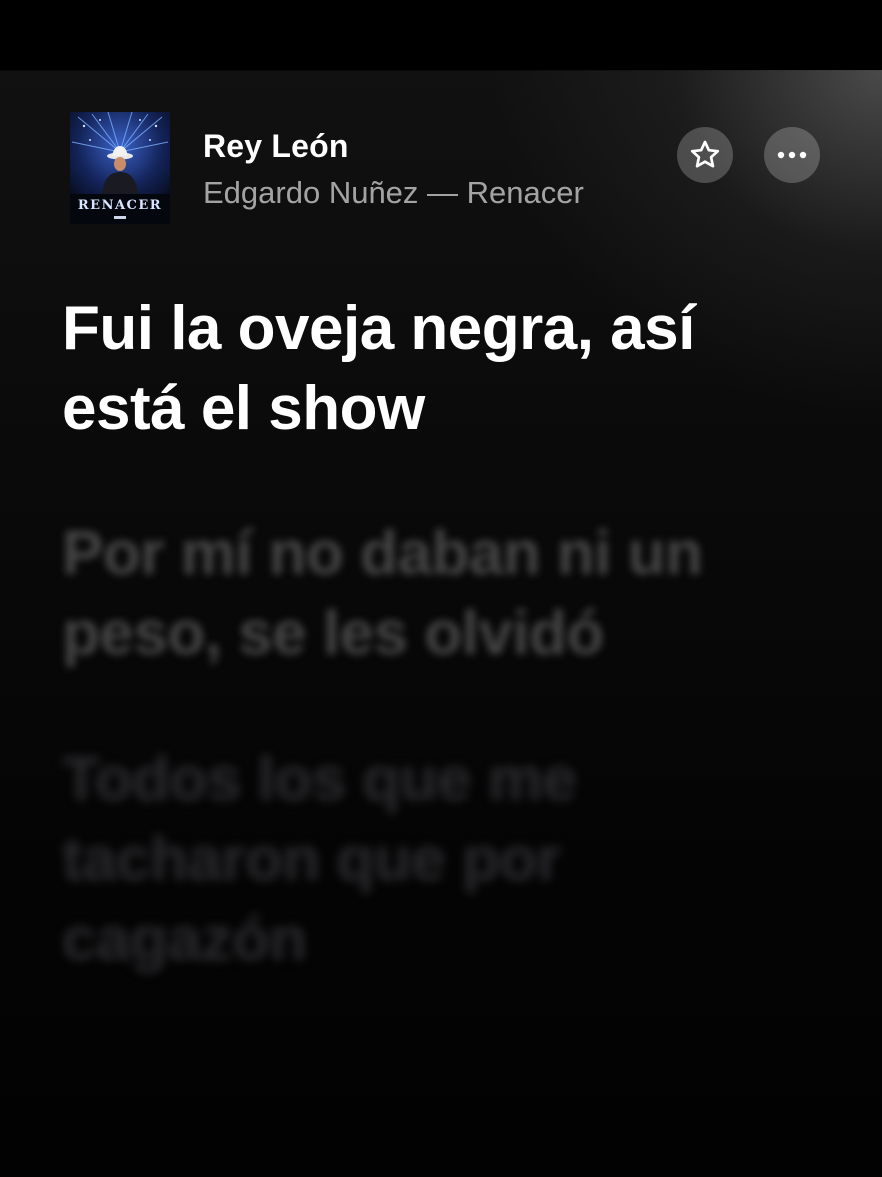  I want to click on album-artwork: RENACER, so click(120, 168).